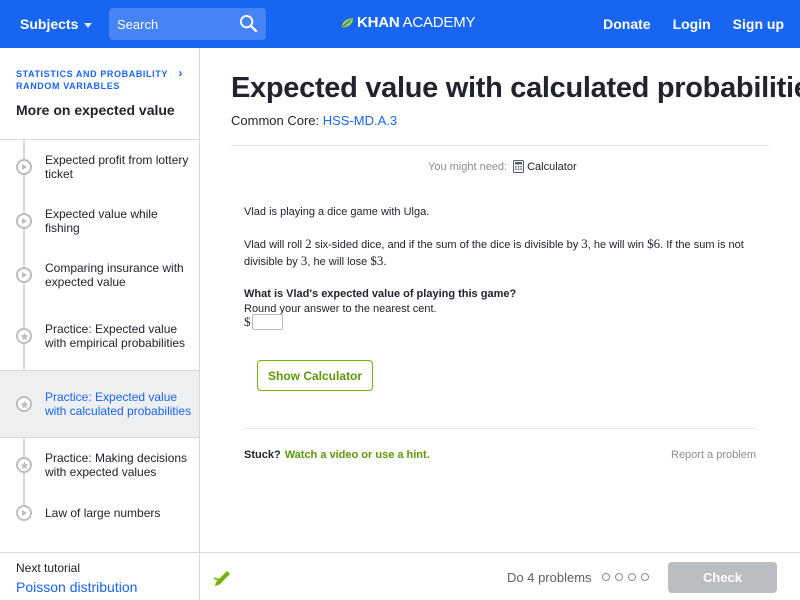  What do you see at coordinates (713, 455) in the screenshot?
I see `report-problem-link: Report a problem` at bounding box center [713, 455].